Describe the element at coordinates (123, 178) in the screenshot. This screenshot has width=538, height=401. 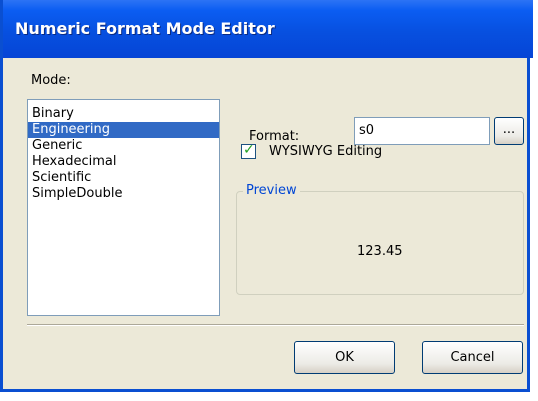
I see `list-item-scientific: Scientific` at that location.